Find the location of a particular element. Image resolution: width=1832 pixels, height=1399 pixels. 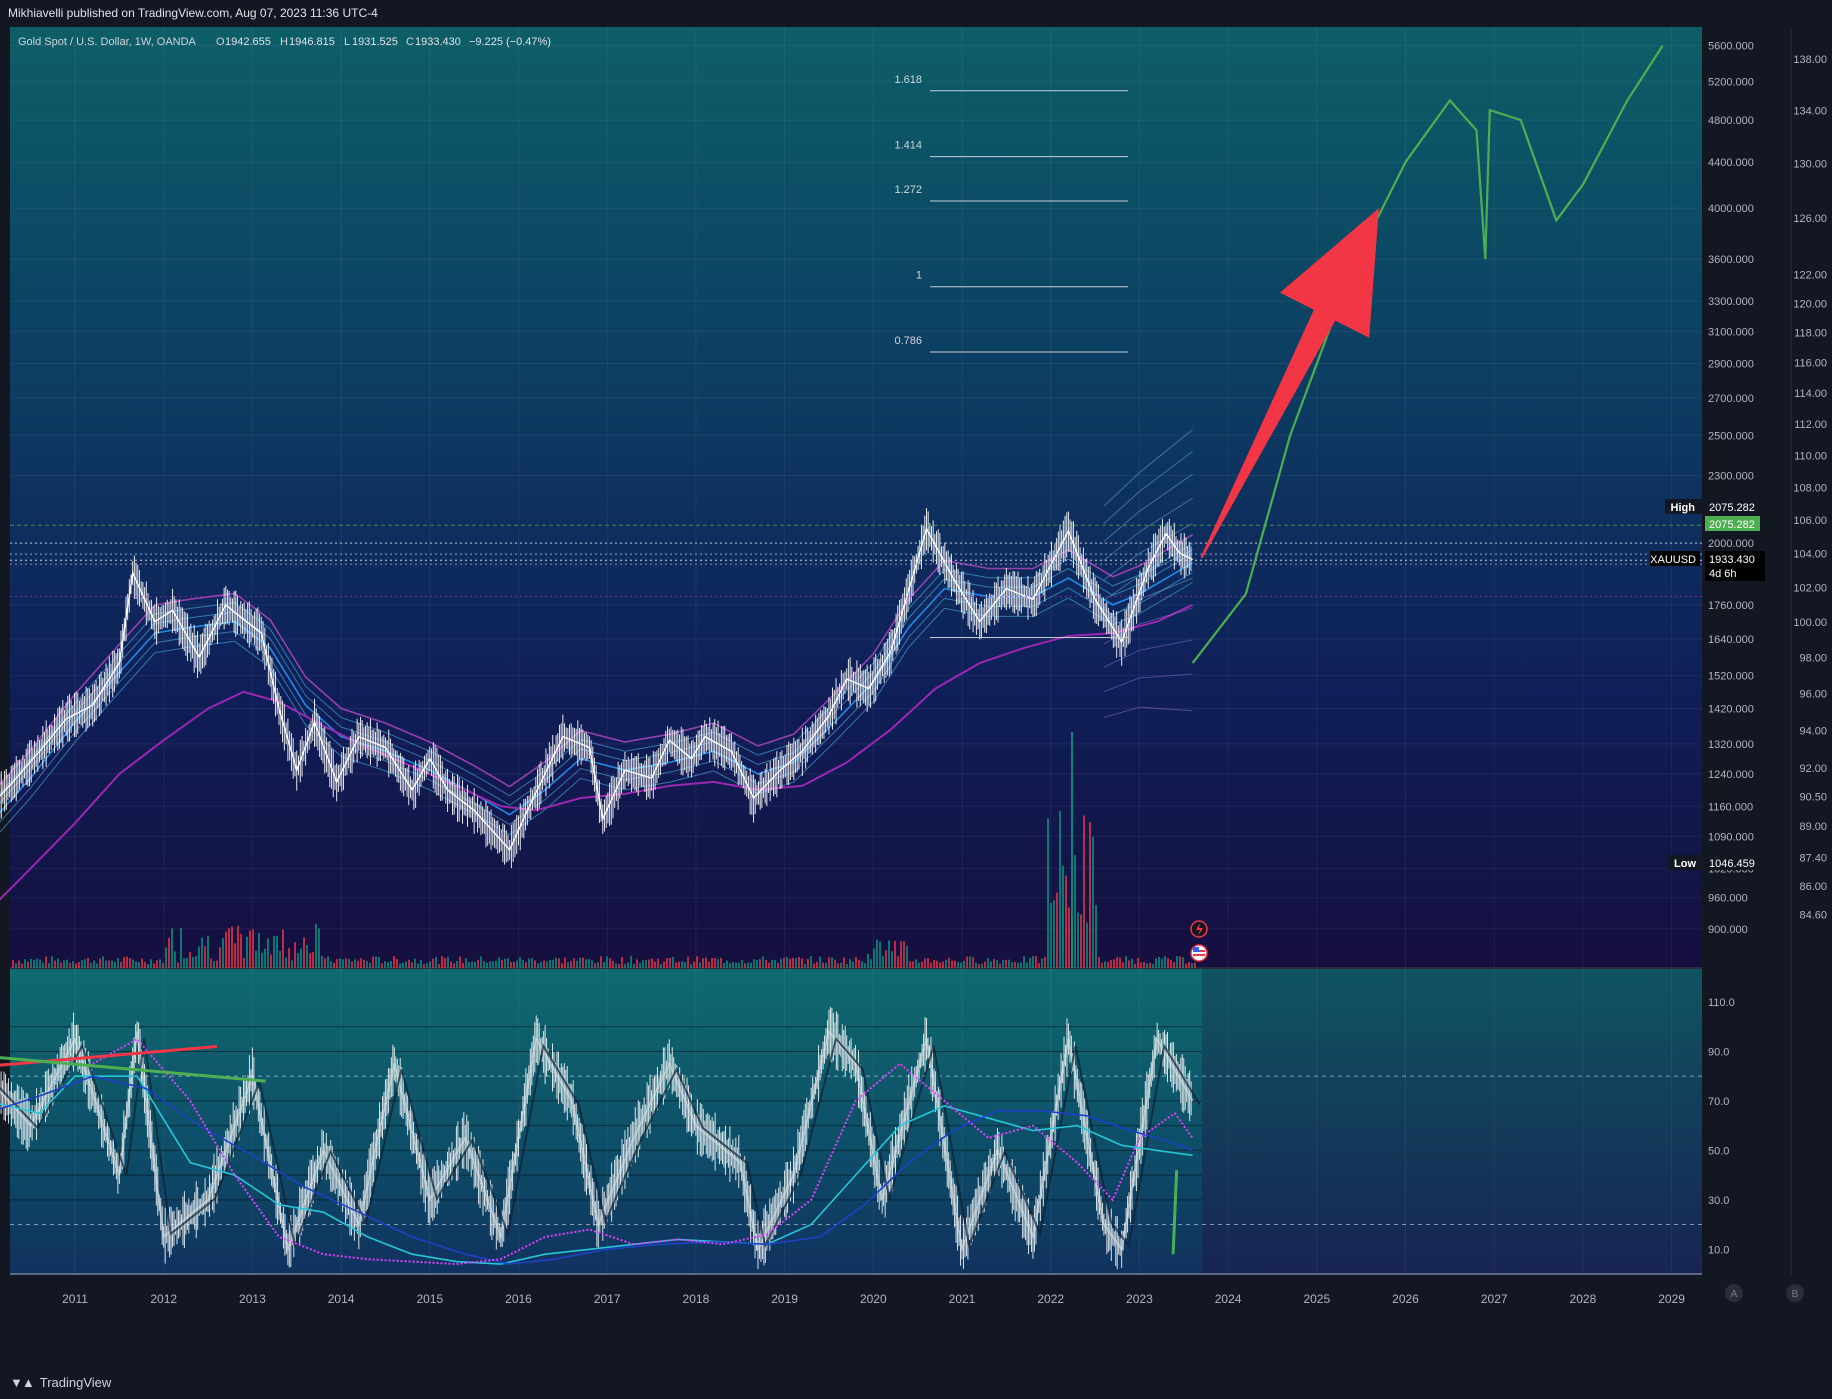

secondary-tick-label: 112.00 is located at coordinates (1810, 425).